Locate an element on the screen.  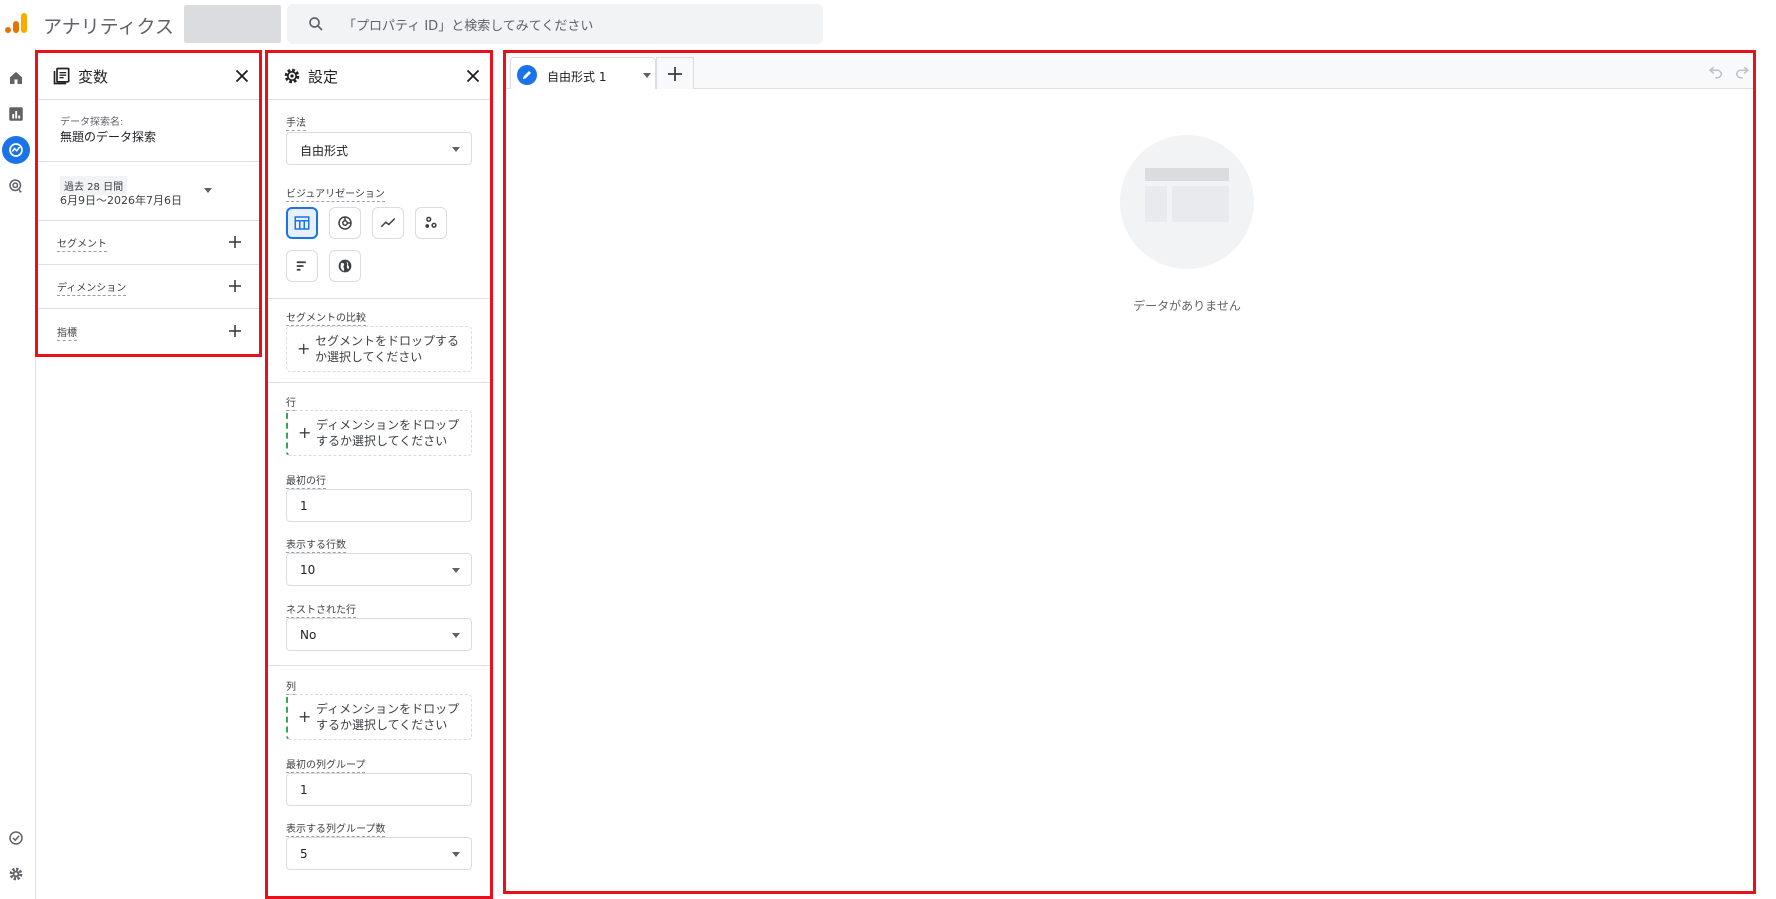
rows-drop-zone: + ディメンションをドロップするか選択してください is located at coordinates (379, 433).